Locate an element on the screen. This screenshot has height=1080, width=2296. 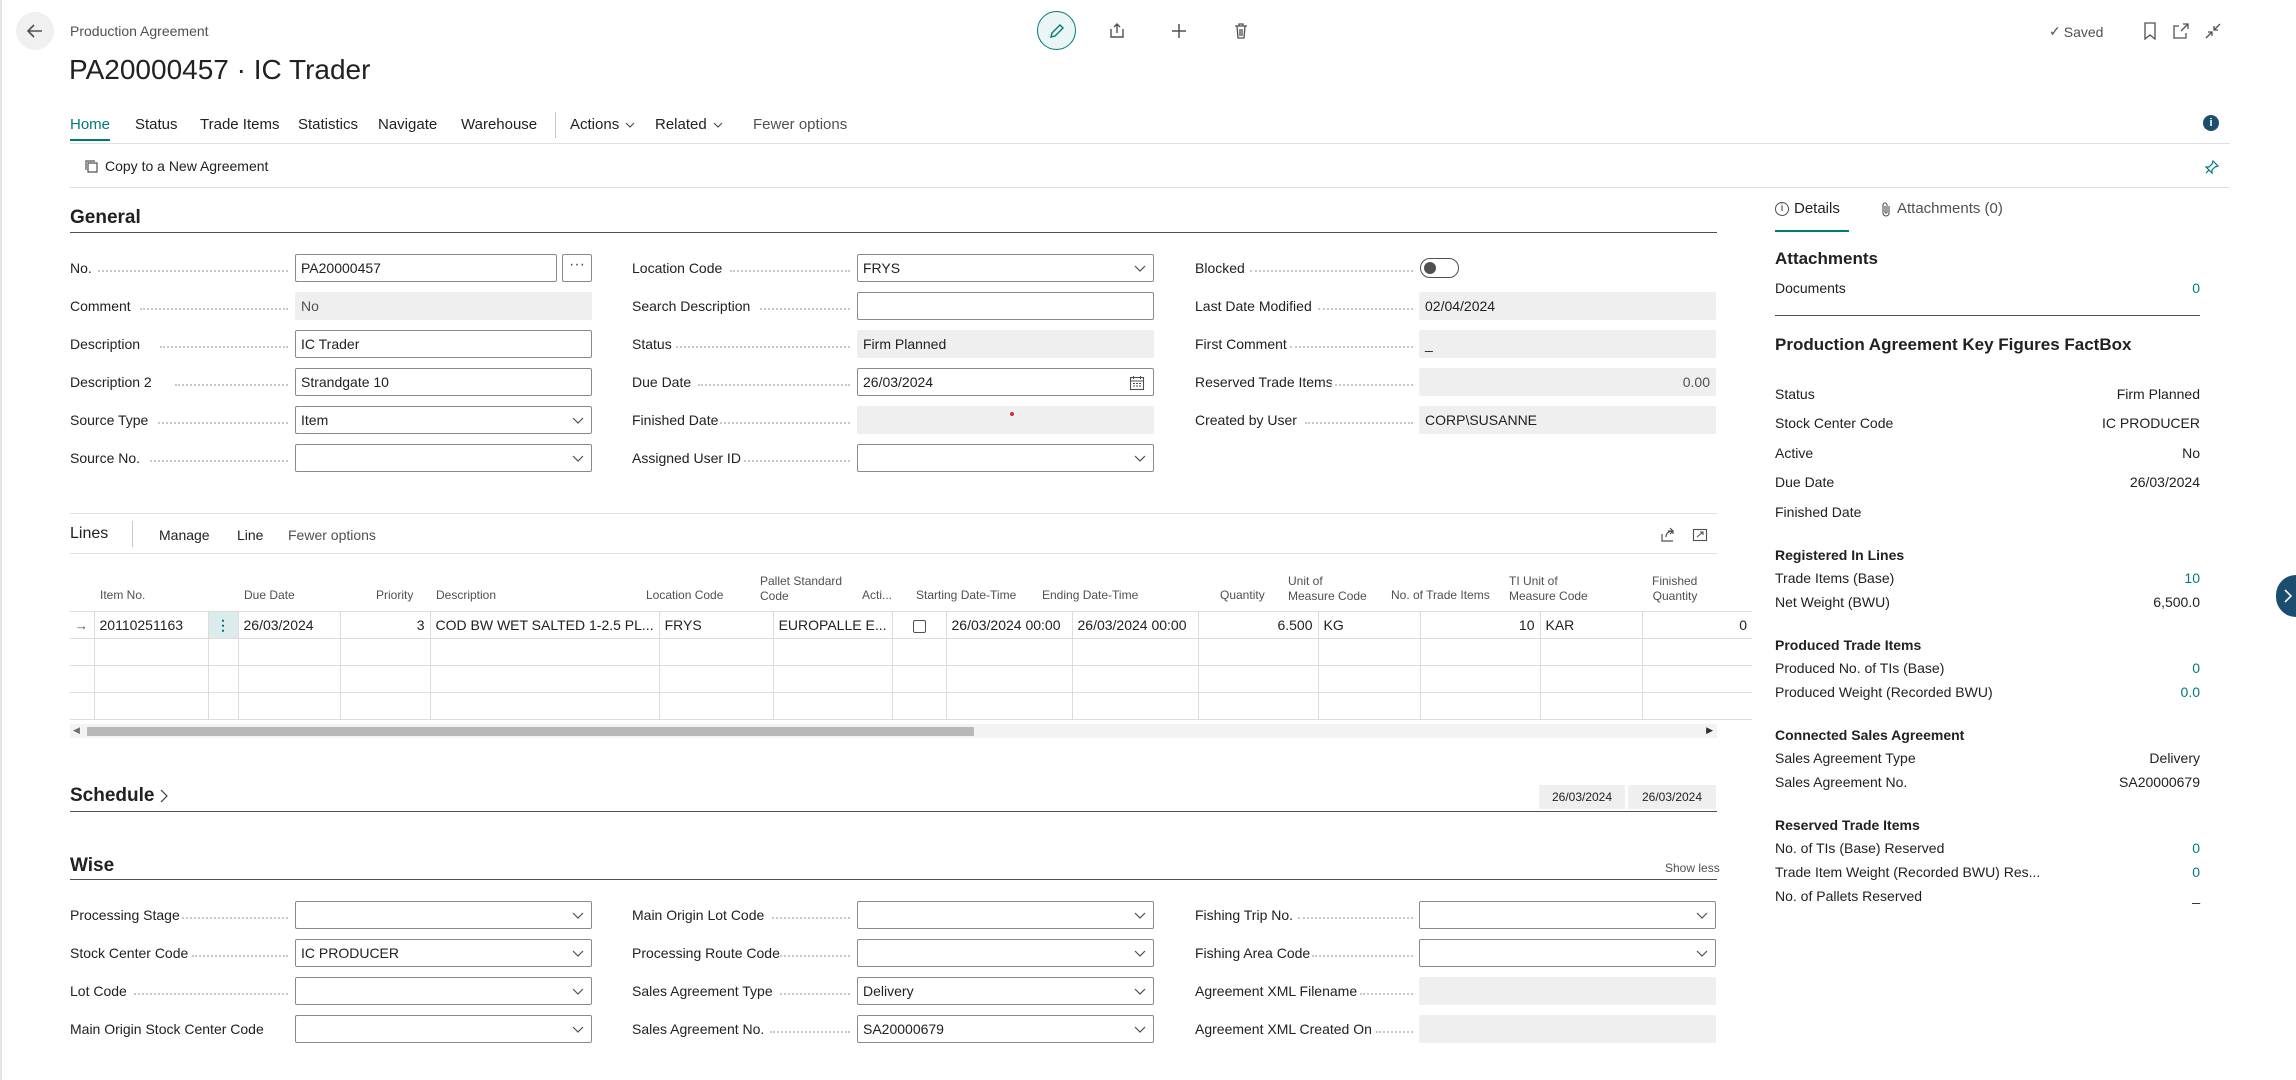
sales-agreement-type-select: Delivery is located at coordinates (1005, 991).